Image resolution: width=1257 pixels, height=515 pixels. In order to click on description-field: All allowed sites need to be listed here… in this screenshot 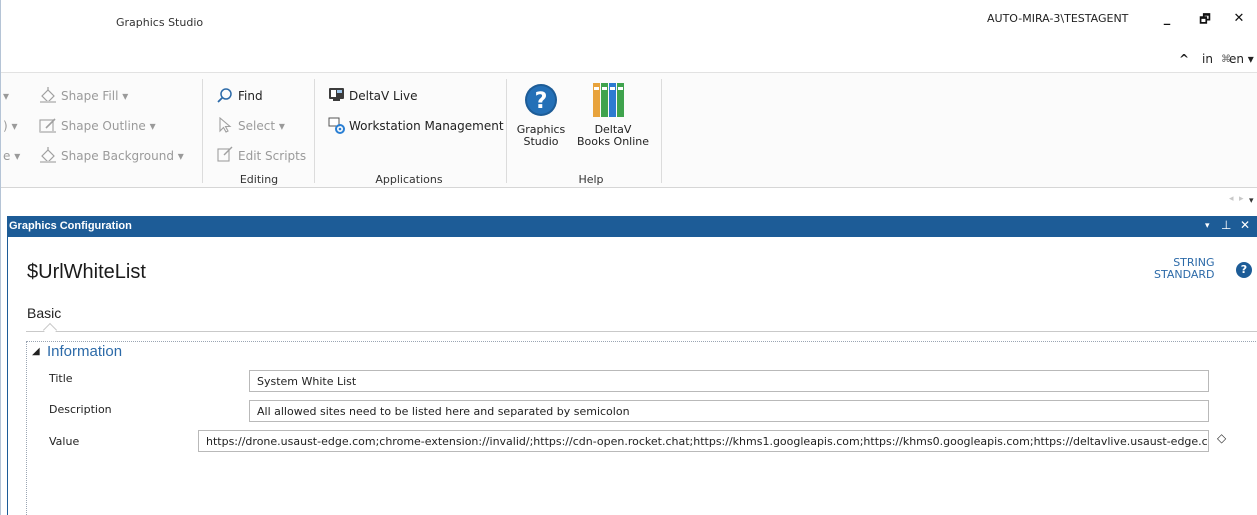, I will do `click(729, 411)`.